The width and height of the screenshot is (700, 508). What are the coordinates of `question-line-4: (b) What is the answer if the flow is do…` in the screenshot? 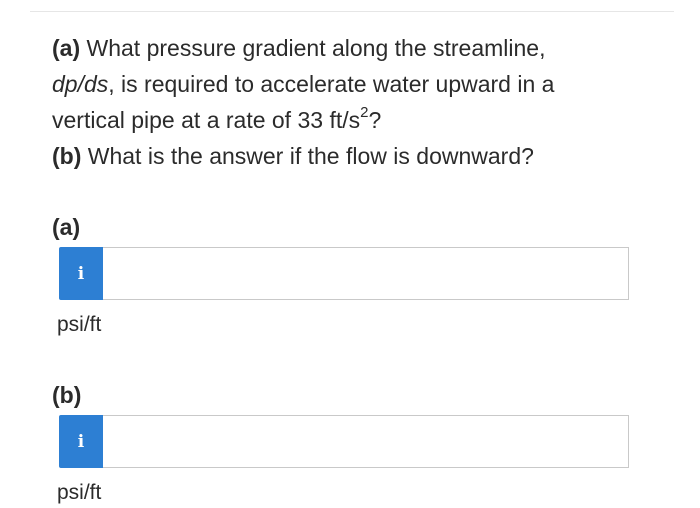 It's located at (352, 156).